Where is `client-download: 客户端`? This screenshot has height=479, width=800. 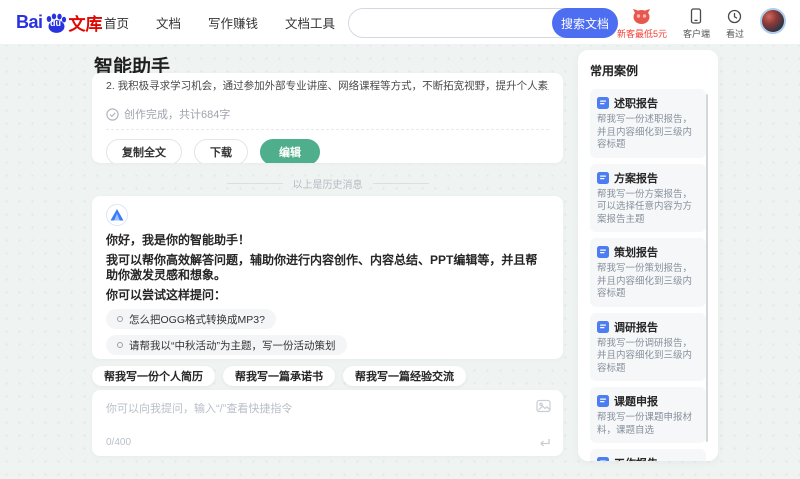 client-download: 客户端 is located at coordinates (696, 22).